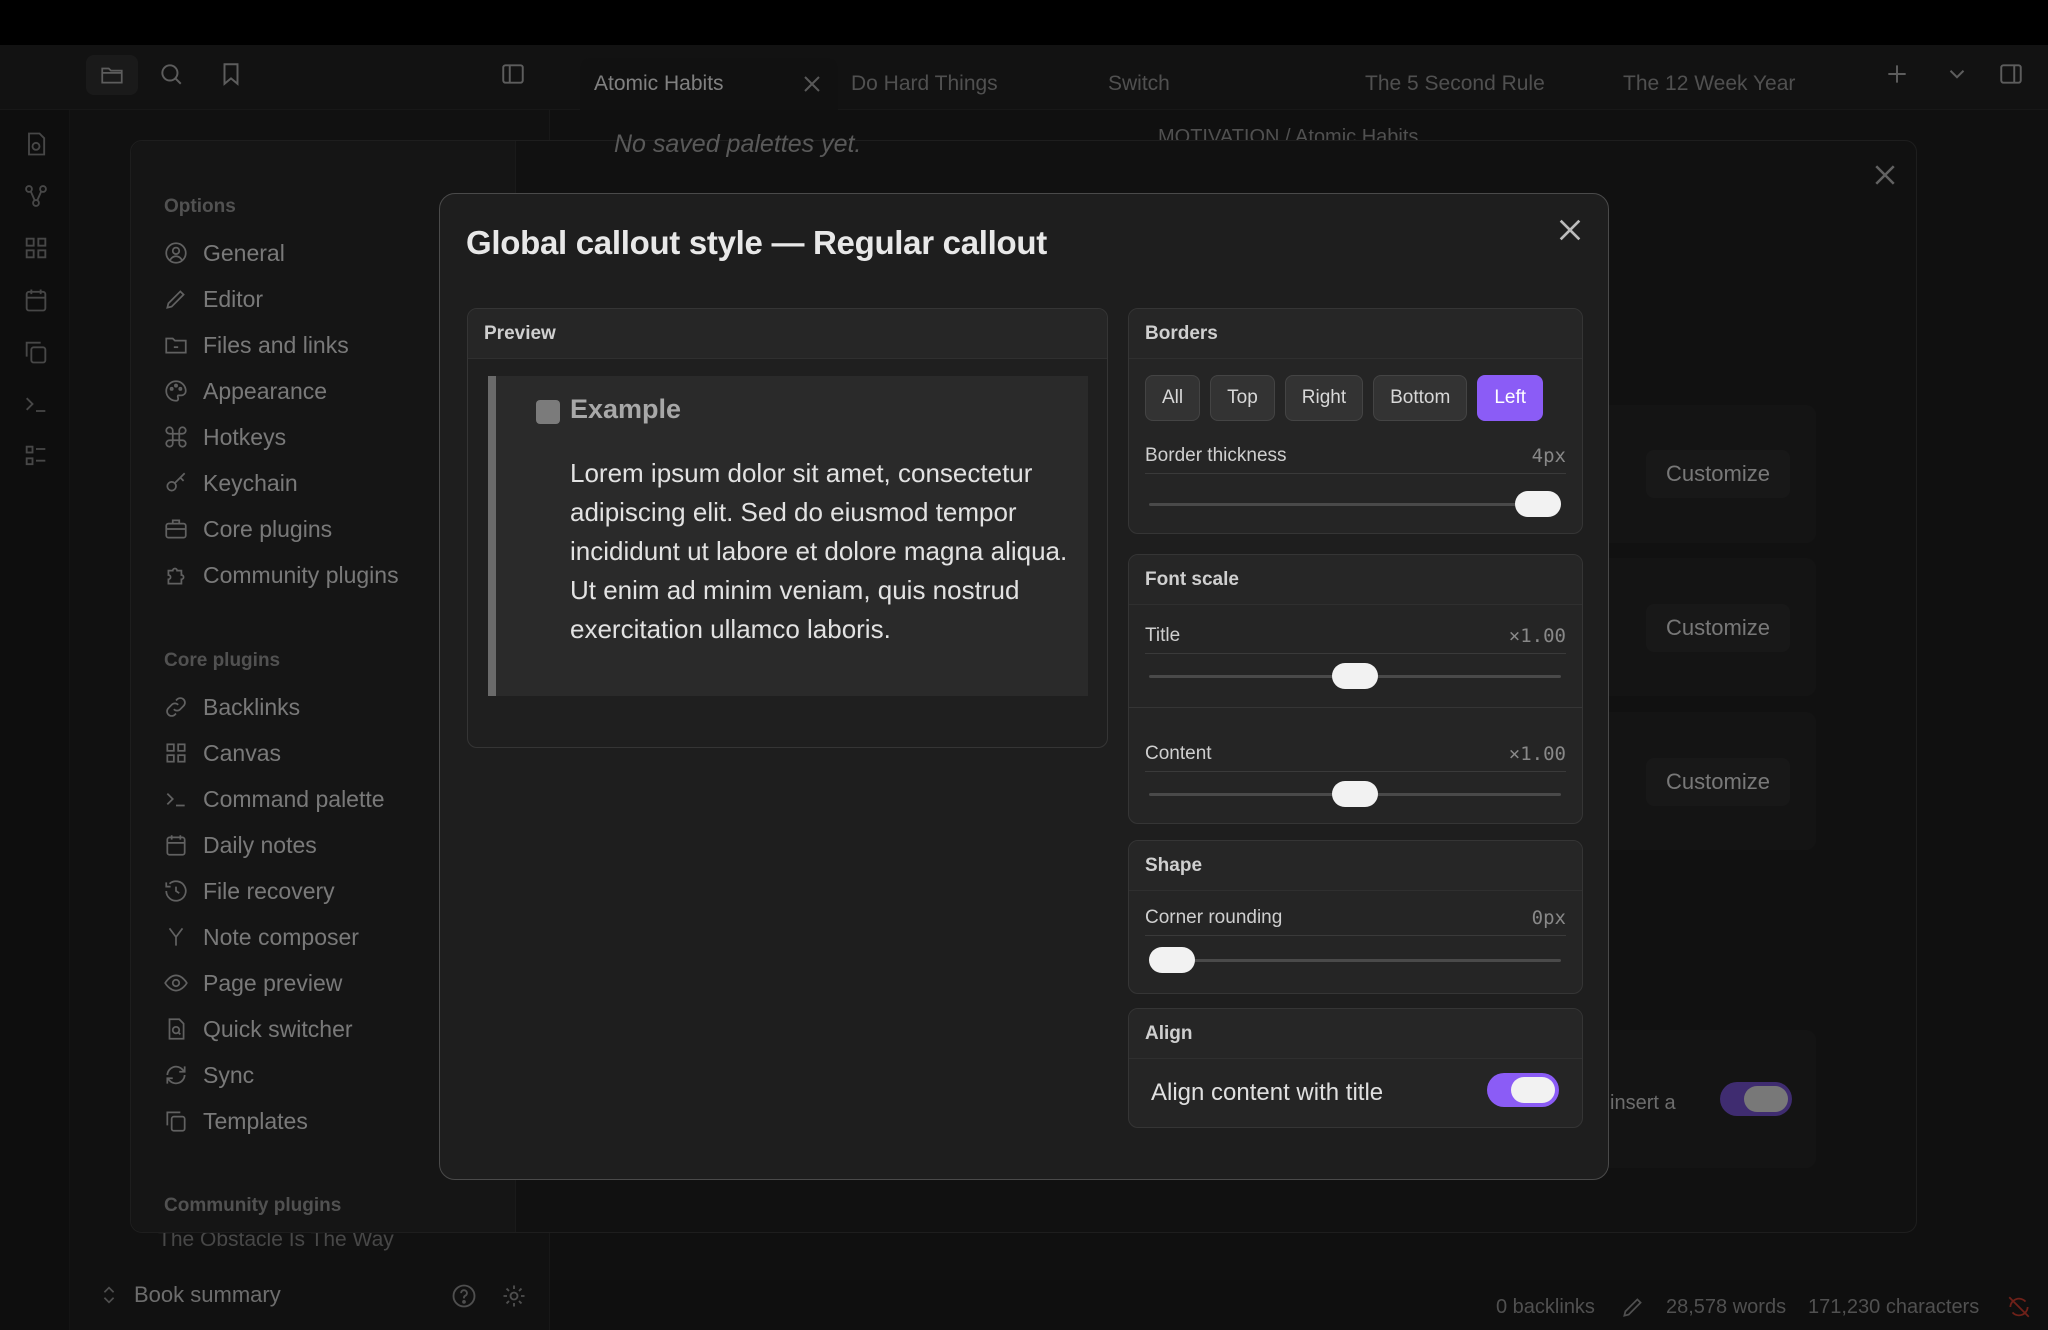 The height and width of the screenshot is (1330, 2048). I want to click on align-content-label: Align content with title, so click(1267, 1092).